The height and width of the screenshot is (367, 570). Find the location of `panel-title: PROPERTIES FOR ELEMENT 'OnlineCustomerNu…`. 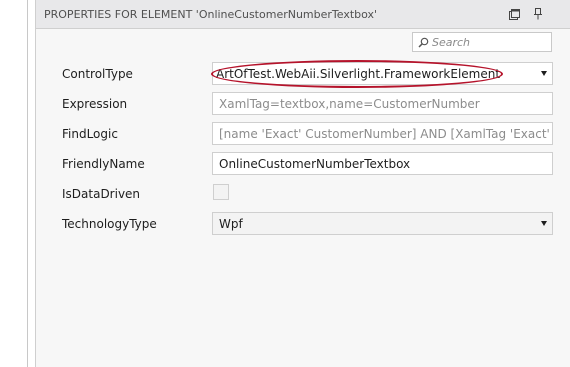

panel-title: PROPERTIES FOR ELEMENT 'OnlineCustomerNu… is located at coordinates (211, 14).